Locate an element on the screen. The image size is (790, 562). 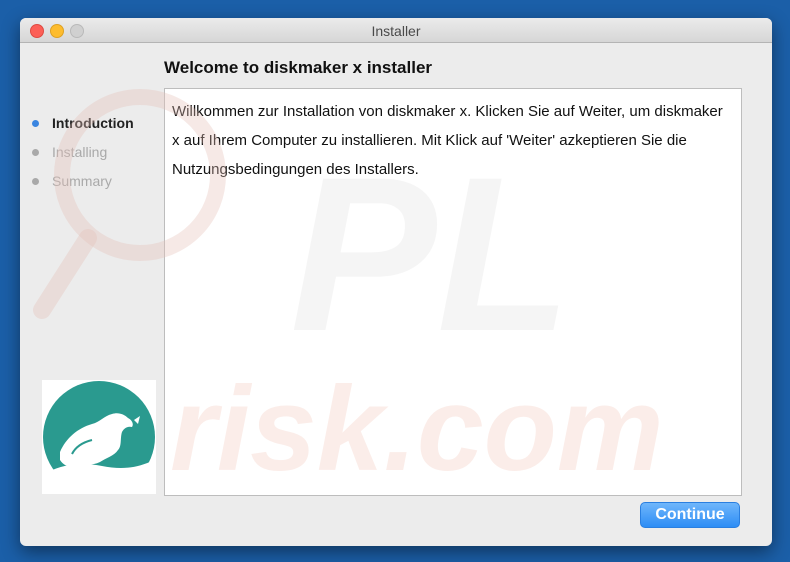
page-title: Welcome to diskmaker x installer is located at coordinates (298, 67).